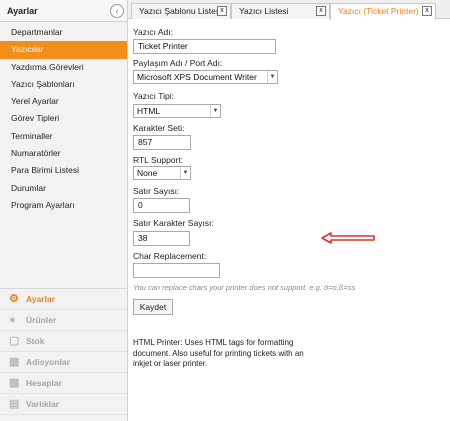 The height and width of the screenshot is (421, 450). What do you see at coordinates (48, 362) in the screenshot?
I see `module-label: Adisyonlar` at bounding box center [48, 362].